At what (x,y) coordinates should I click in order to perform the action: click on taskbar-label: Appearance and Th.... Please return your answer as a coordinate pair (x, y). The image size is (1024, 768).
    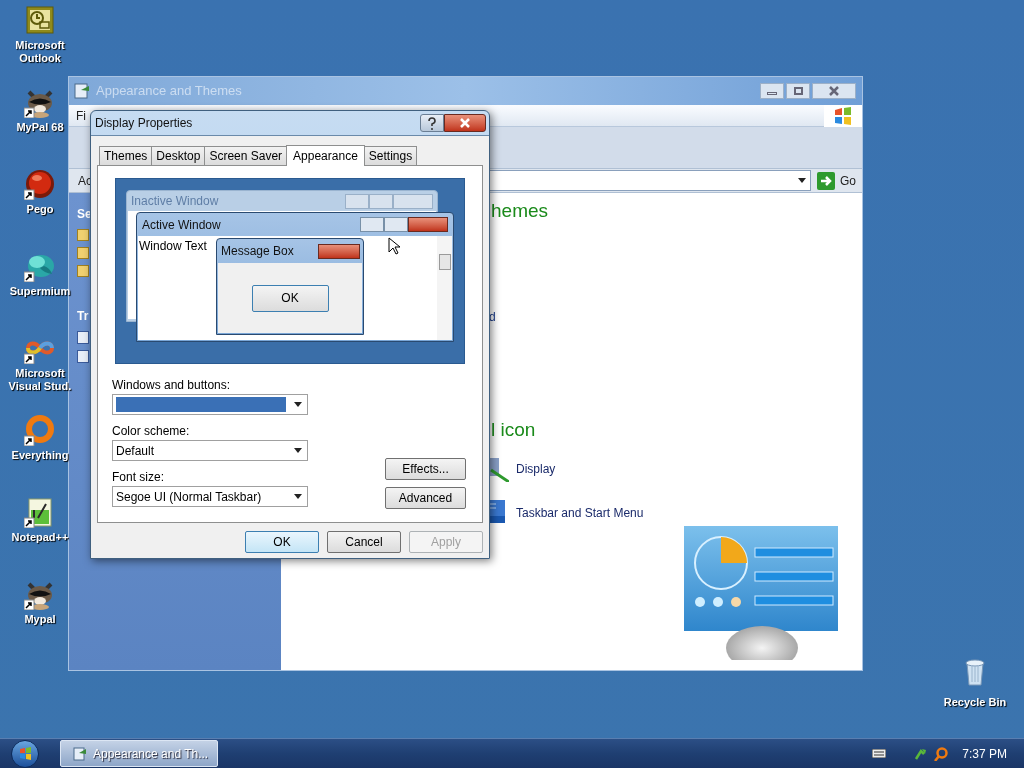
    Looking at the image, I should click on (151, 754).